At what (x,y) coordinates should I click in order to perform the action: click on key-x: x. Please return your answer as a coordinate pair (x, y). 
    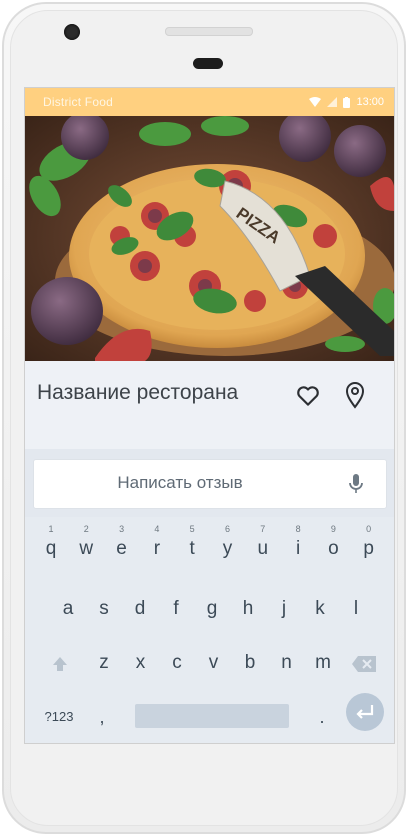
    Looking at the image, I should click on (141, 663).